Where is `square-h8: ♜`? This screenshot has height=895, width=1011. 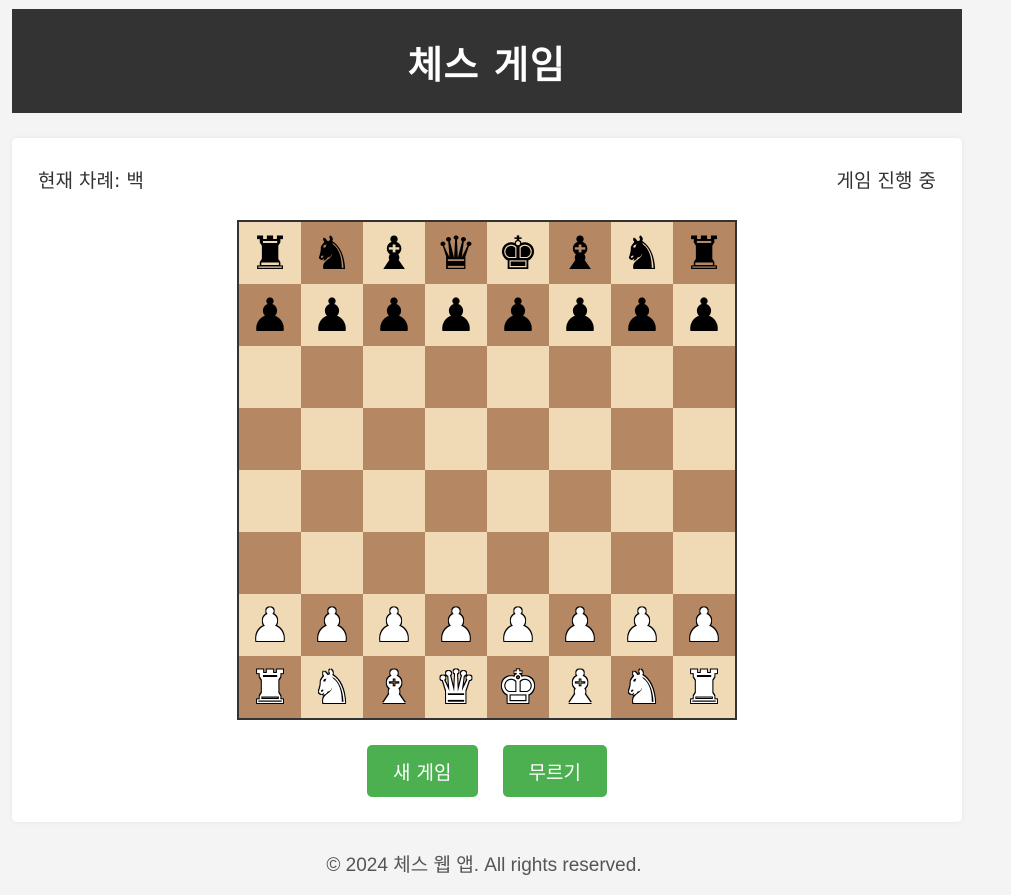 square-h8: ♜ is located at coordinates (704, 253).